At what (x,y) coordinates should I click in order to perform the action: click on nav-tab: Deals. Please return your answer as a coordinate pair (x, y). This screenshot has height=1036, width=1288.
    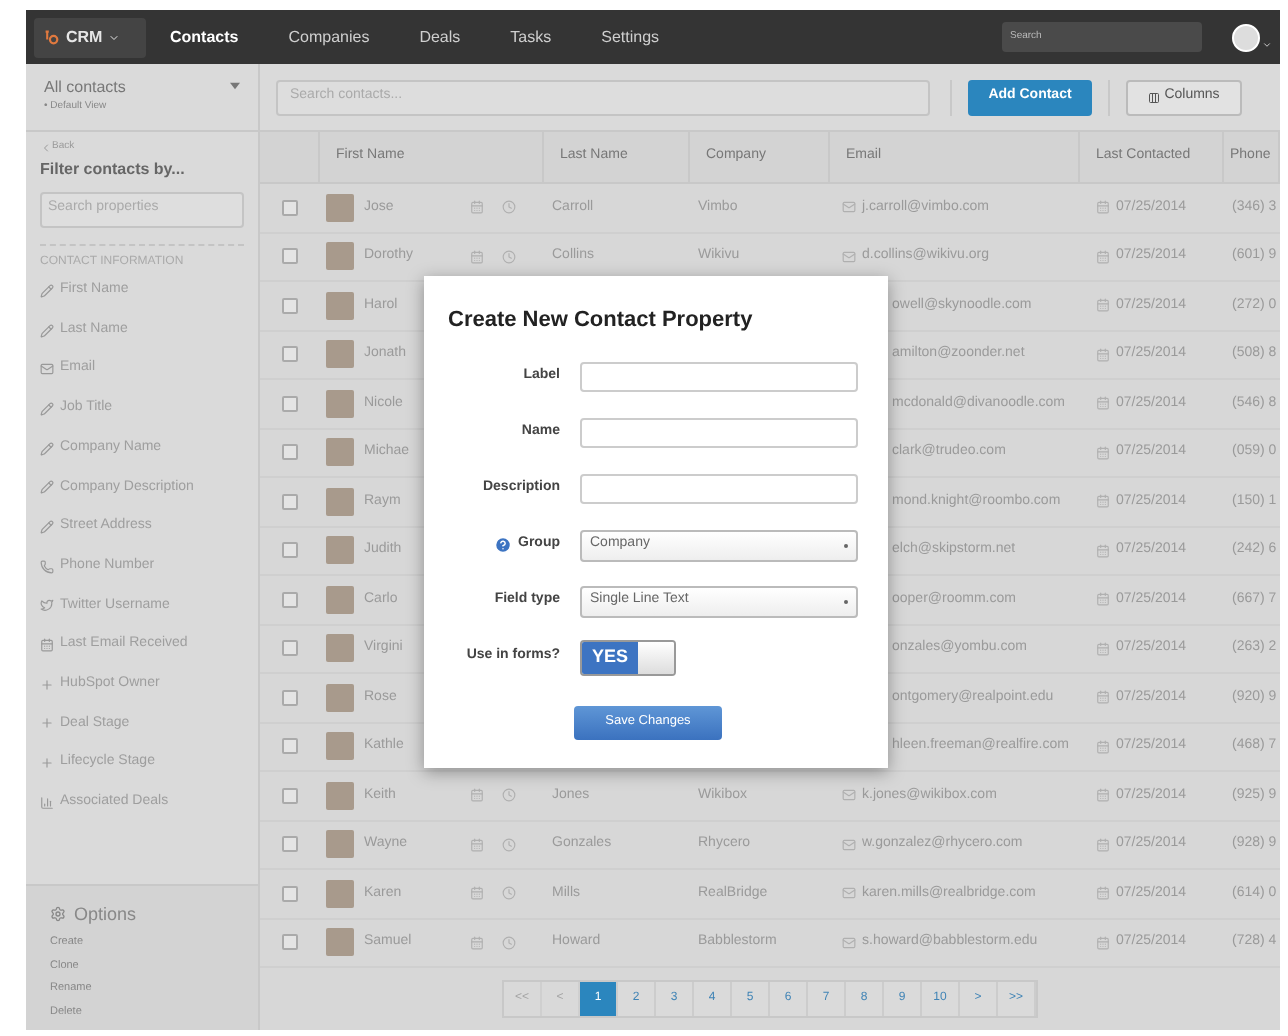
    Looking at the image, I should click on (440, 37).